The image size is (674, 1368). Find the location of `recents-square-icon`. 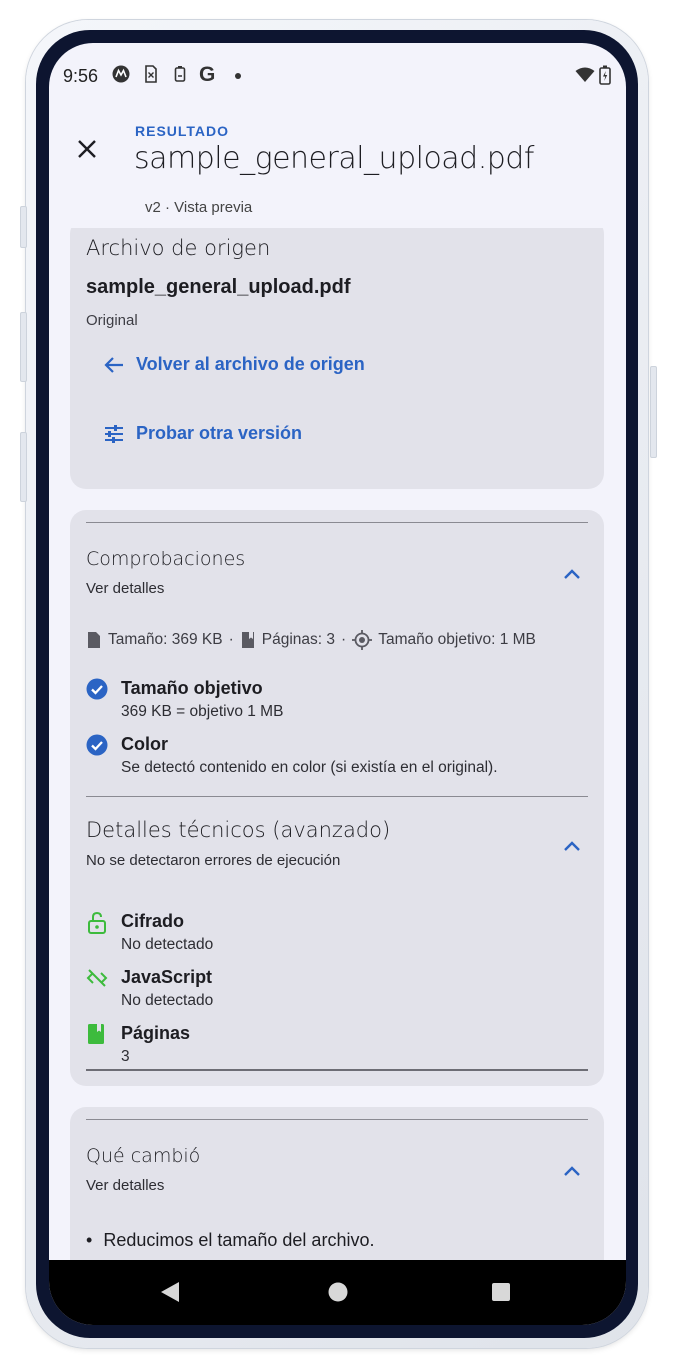

recents-square-icon is located at coordinates (501, 1292).